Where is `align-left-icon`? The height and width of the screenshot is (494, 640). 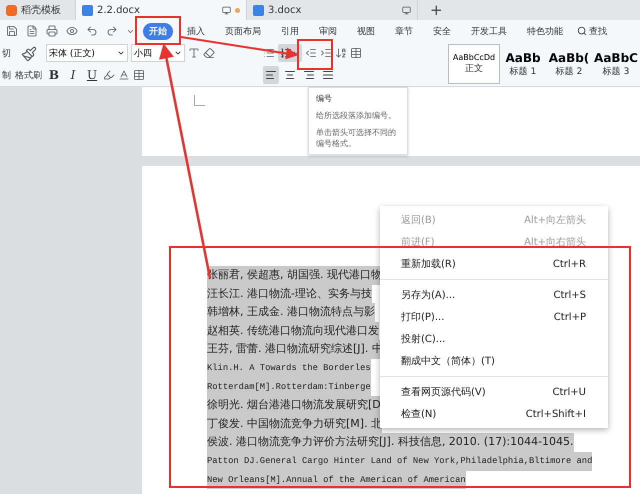
align-left-icon is located at coordinates (271, 75).